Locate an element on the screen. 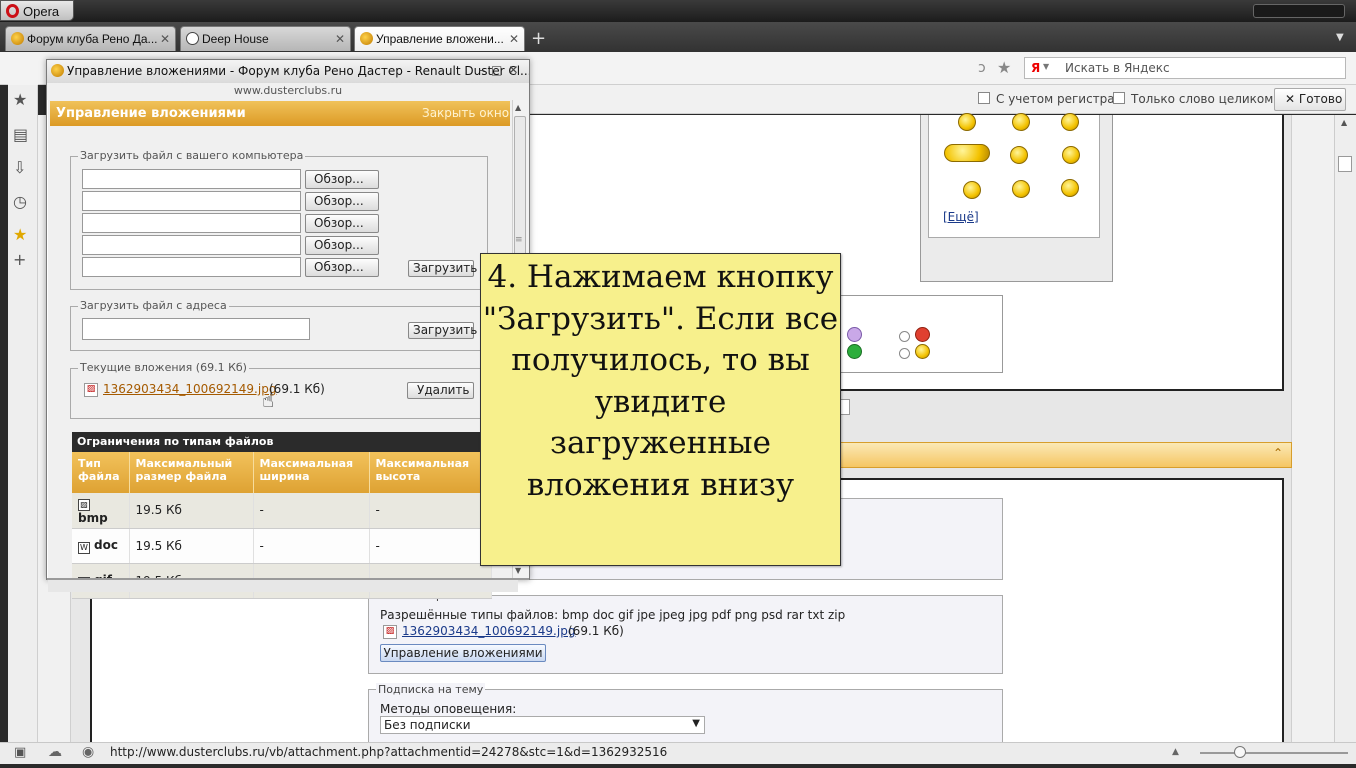  upload-computer-legend: Загрузить файл с вашего компьютера is located at coordinates (192, 155).